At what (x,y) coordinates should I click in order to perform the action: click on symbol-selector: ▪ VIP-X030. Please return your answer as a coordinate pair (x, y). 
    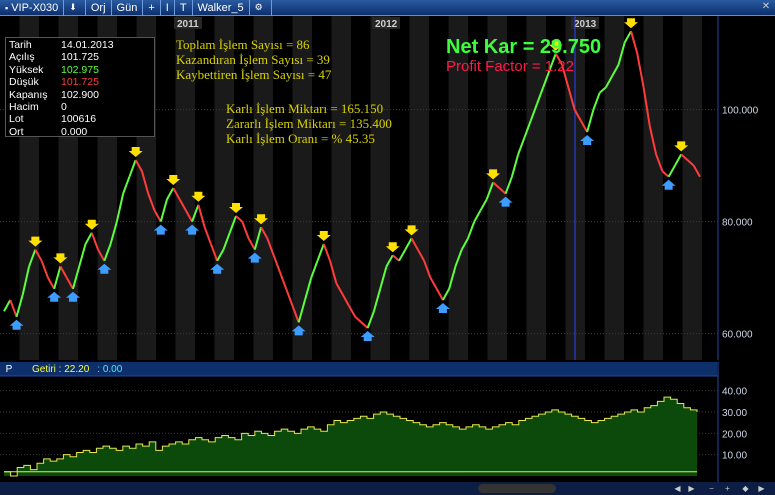
    Looking at the image, I should click on (32, 8).